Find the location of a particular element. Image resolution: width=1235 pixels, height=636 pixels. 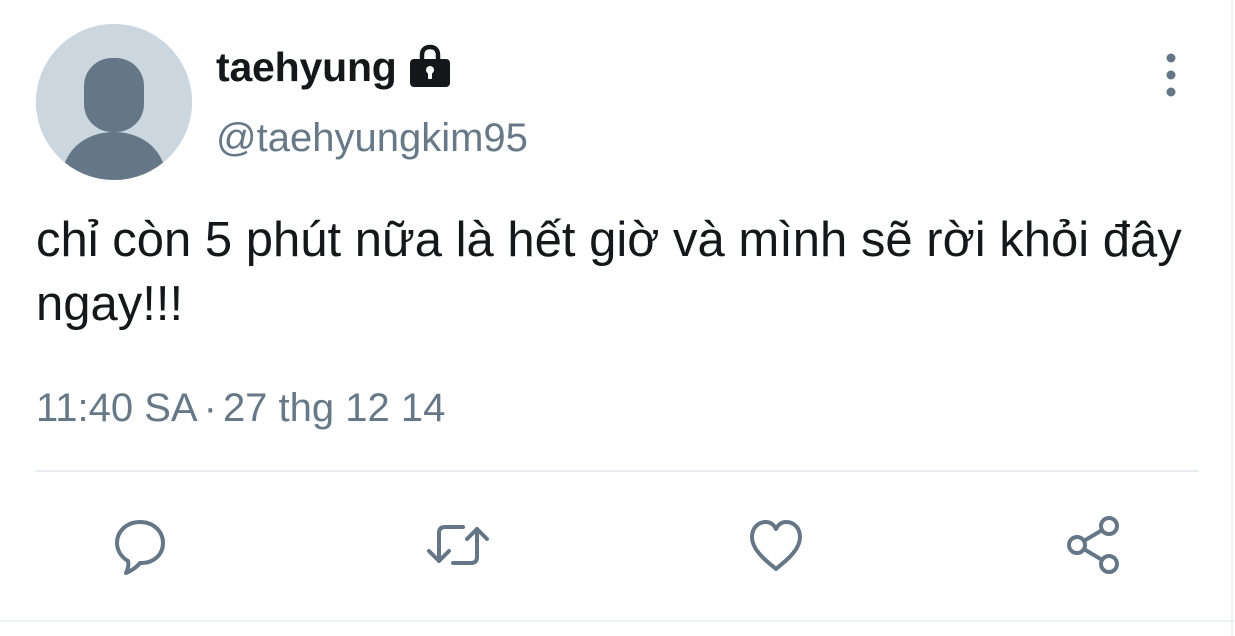

bottom-border is located at coordinates (617, 621).